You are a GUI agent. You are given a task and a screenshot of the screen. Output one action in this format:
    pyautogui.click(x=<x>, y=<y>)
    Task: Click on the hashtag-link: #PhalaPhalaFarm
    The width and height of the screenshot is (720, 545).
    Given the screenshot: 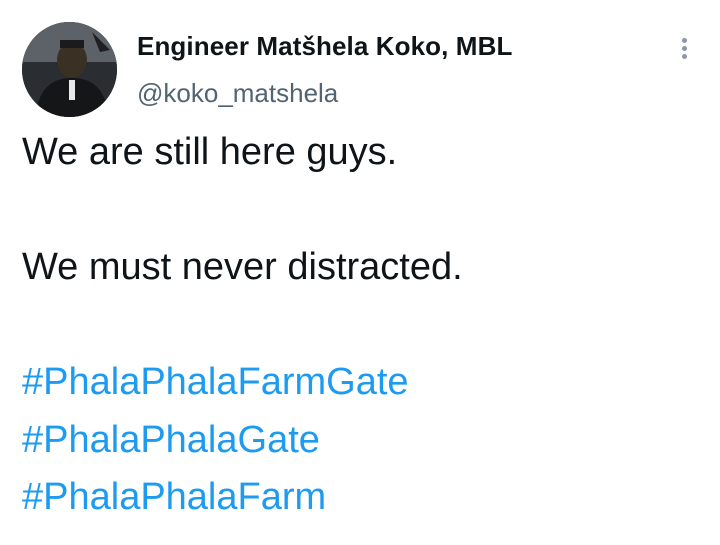 What is the action you would take?
    pyautogui.click(x=362, y=498)
    